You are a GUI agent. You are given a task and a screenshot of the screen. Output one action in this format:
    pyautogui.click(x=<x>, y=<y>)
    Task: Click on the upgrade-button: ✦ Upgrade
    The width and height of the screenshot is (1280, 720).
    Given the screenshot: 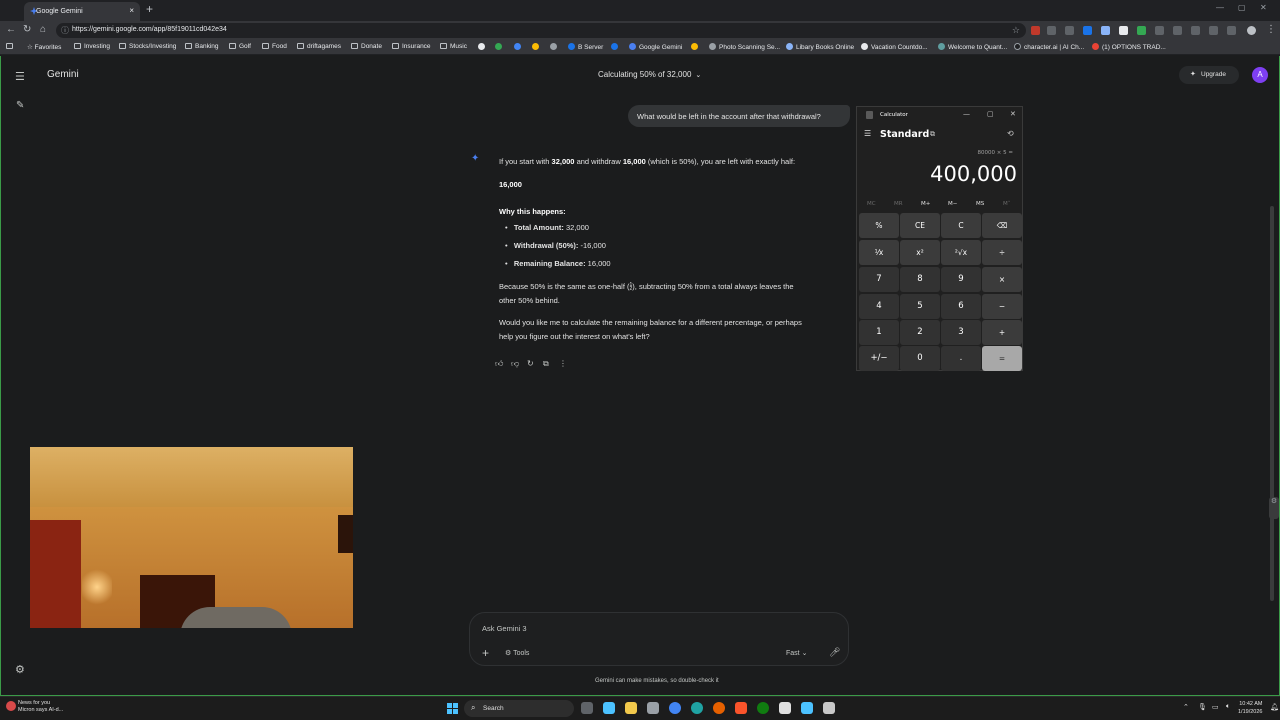 What is the action you would take?
    pyautogui.click(x=1209, y=75)
    